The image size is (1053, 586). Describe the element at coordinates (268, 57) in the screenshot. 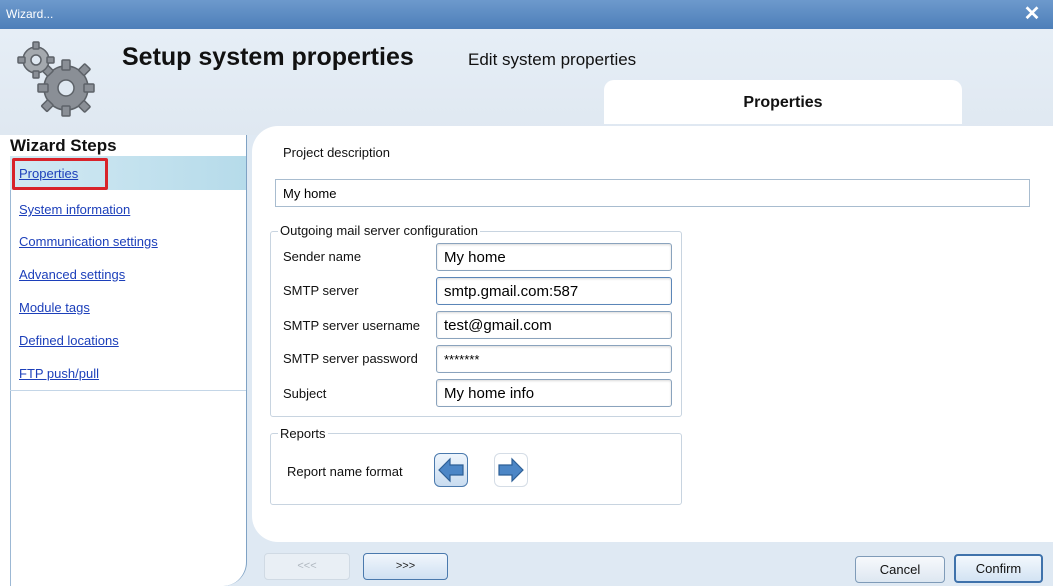

I see `page-title: Setup system properties` at that location.